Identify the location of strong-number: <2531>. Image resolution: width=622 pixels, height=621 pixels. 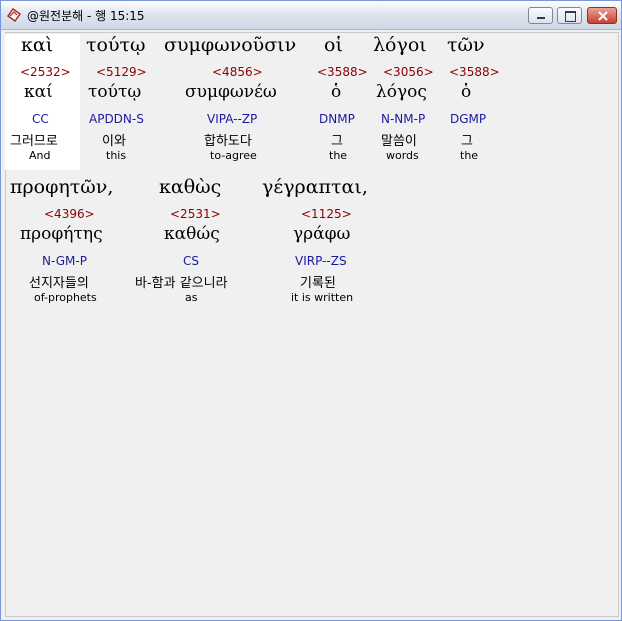
(195, 214).